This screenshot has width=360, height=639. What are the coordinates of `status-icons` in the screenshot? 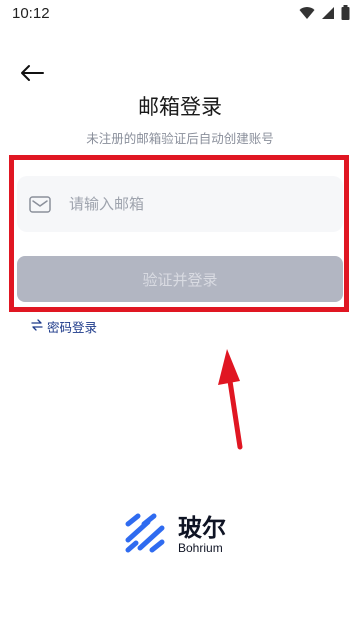 It's located at (324, 14).